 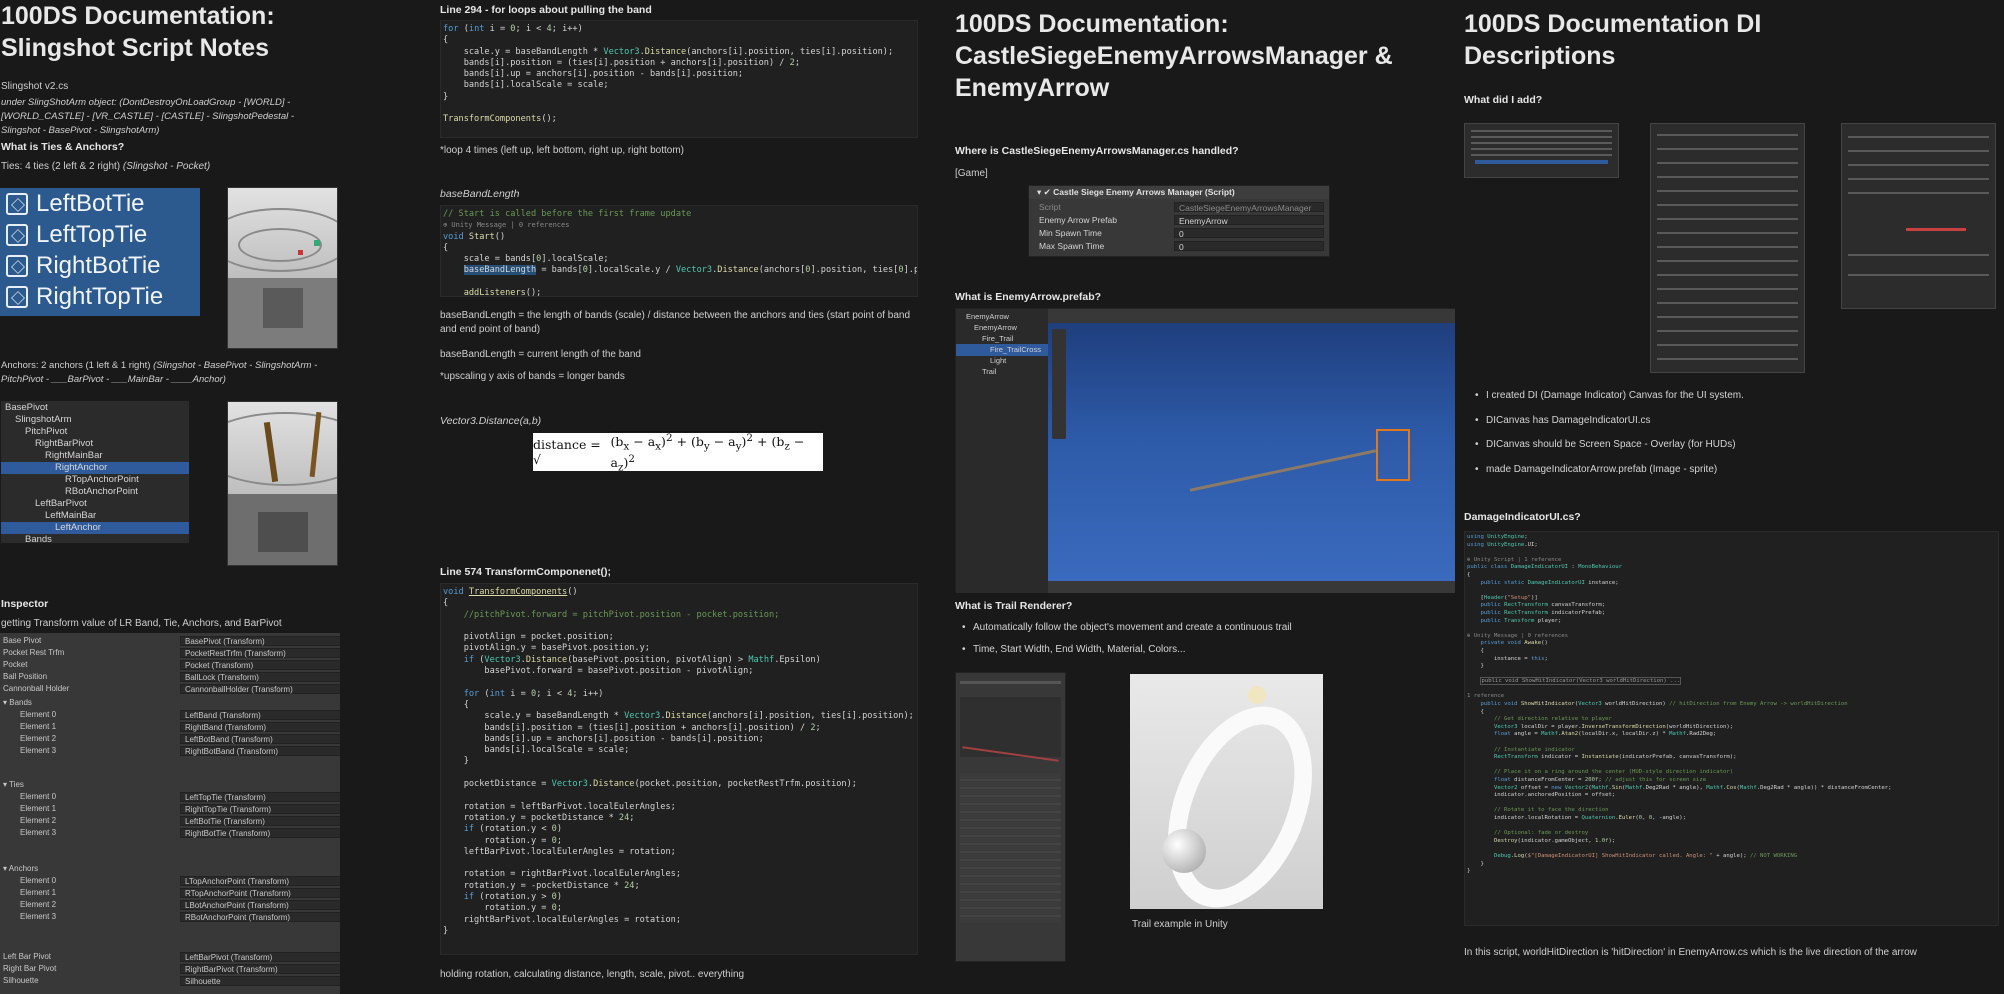 I want to click on inspector-heading: Inspector, so click(x=25, y=604).